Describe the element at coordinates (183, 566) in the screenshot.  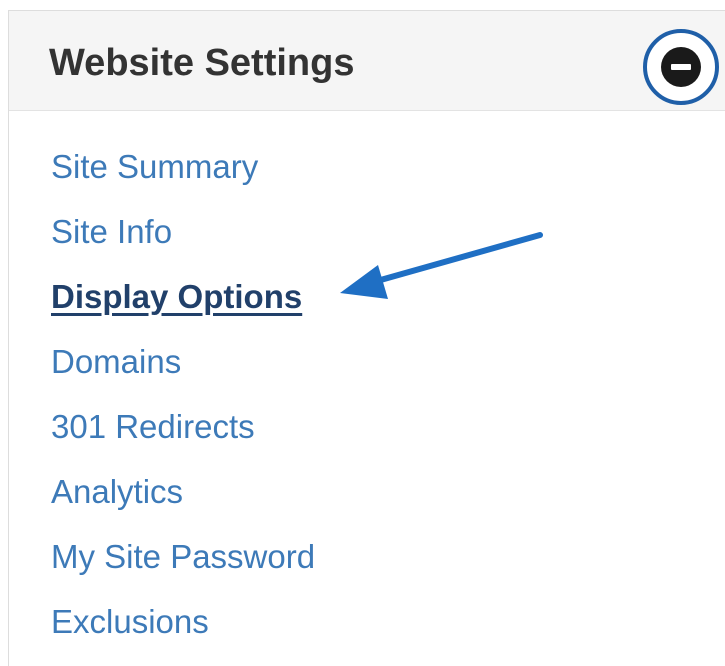
I see `nav-item-my-site-password: My Site Password` at that location.